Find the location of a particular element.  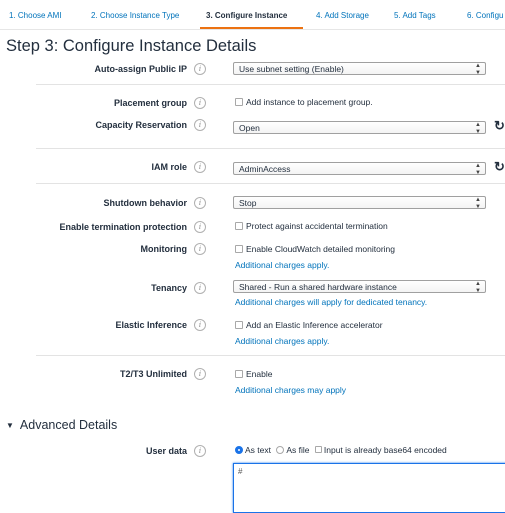

tabs-divider is located at coordinates (252, 29).